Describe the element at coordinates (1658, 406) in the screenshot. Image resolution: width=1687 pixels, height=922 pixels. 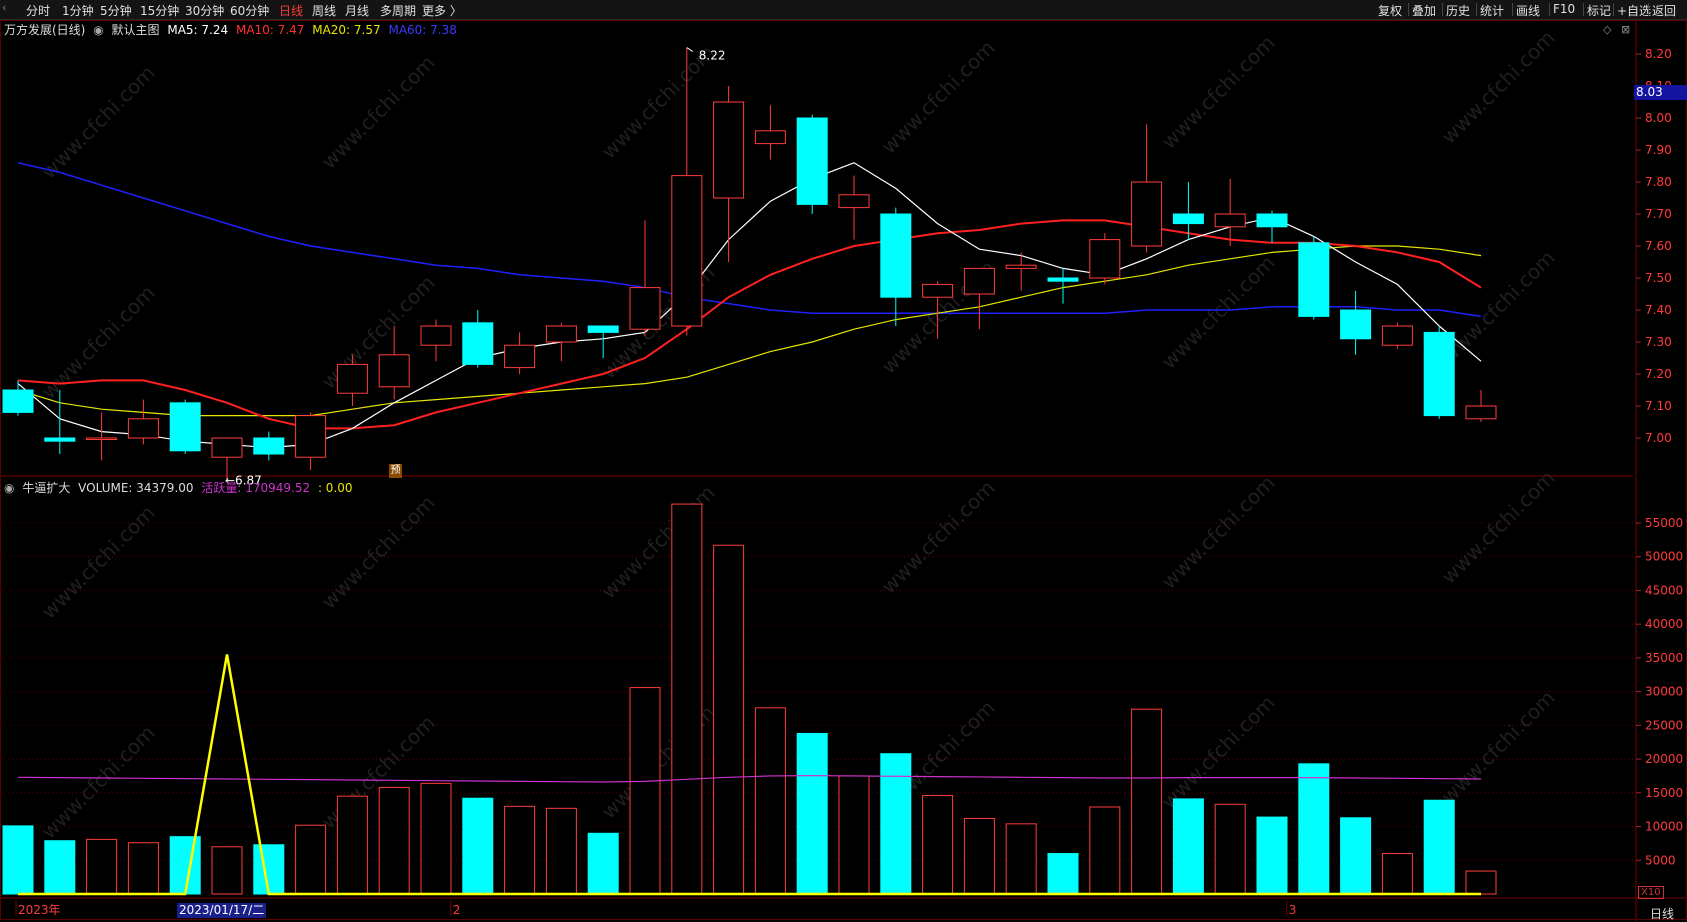
I see `price-tick-label: 7.10` at that location.